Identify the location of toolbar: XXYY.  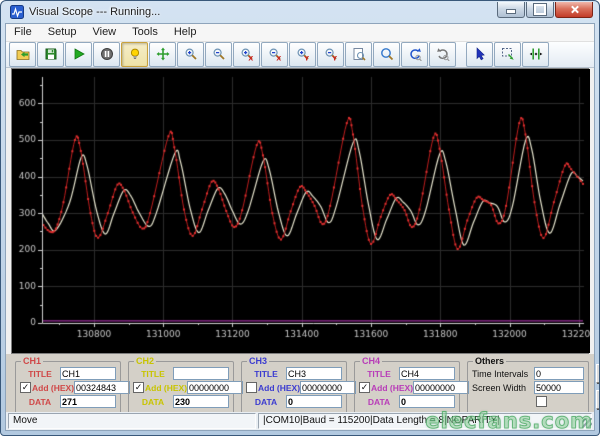
(300, 54).